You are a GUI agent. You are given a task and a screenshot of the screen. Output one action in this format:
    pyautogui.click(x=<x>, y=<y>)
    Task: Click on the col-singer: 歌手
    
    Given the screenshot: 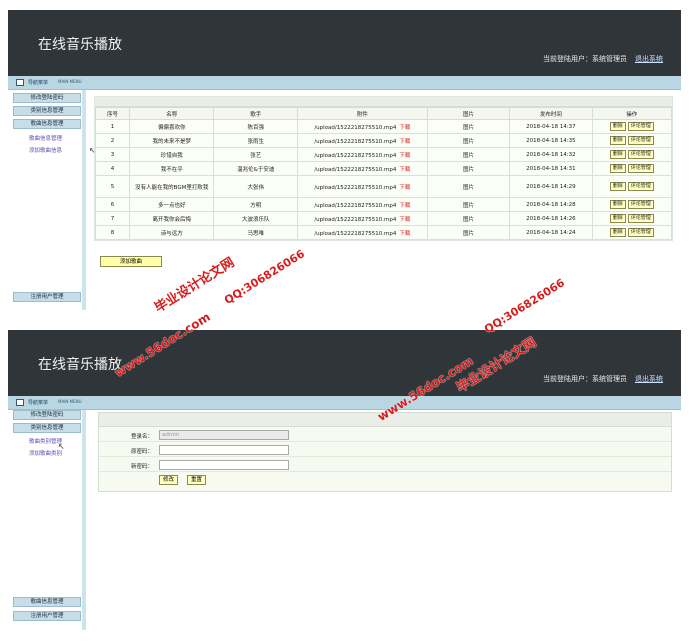 What is the action you would take?
    pyautogui.click(x=255, y=113)
    